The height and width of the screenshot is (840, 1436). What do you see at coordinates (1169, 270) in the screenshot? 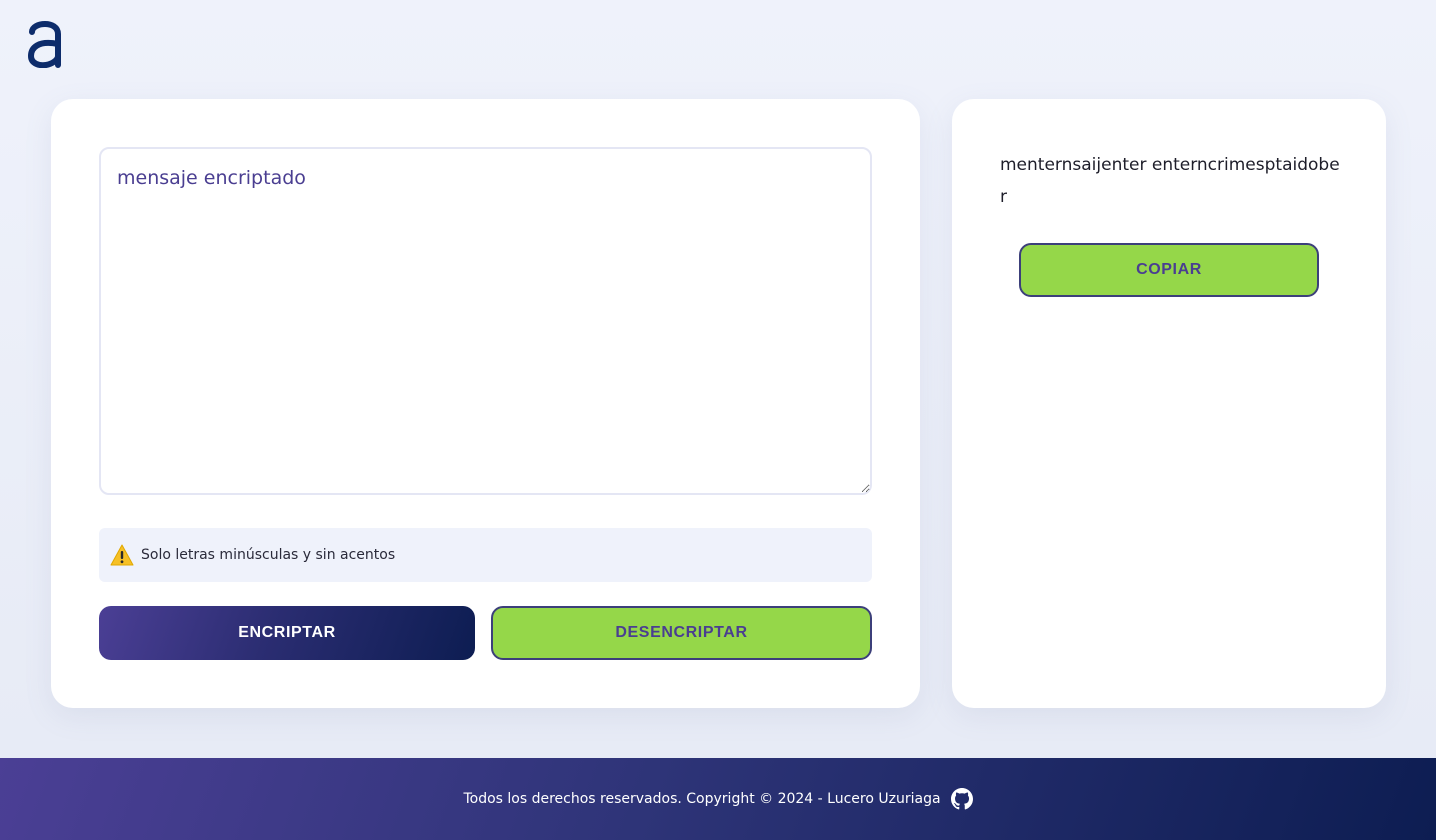
I see `copy-button: COPIAR` at bounding box center [1169, 270].